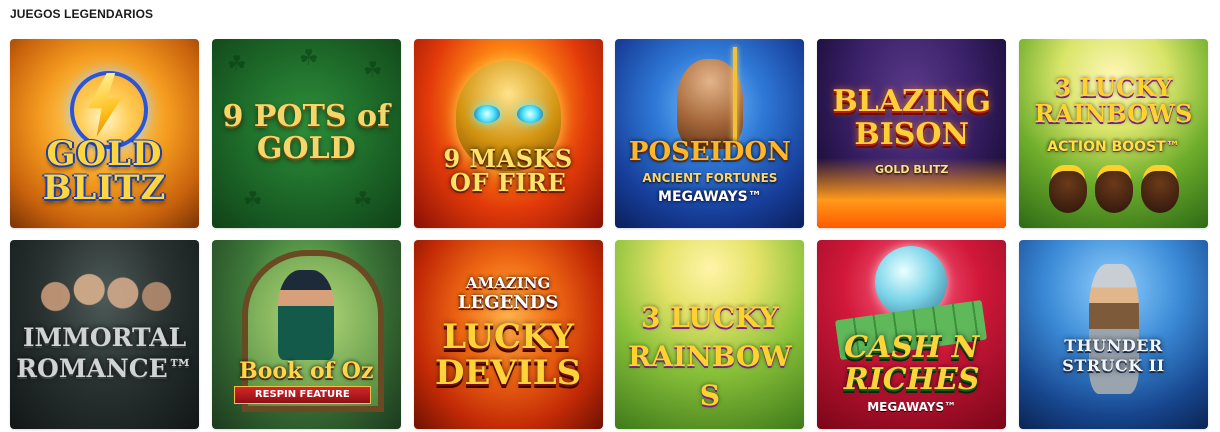  I want to click on game-tile-amazing-legends-lucky-devils: AMAZING LEGENDS Lucky DEVILS, so click(508, 334).